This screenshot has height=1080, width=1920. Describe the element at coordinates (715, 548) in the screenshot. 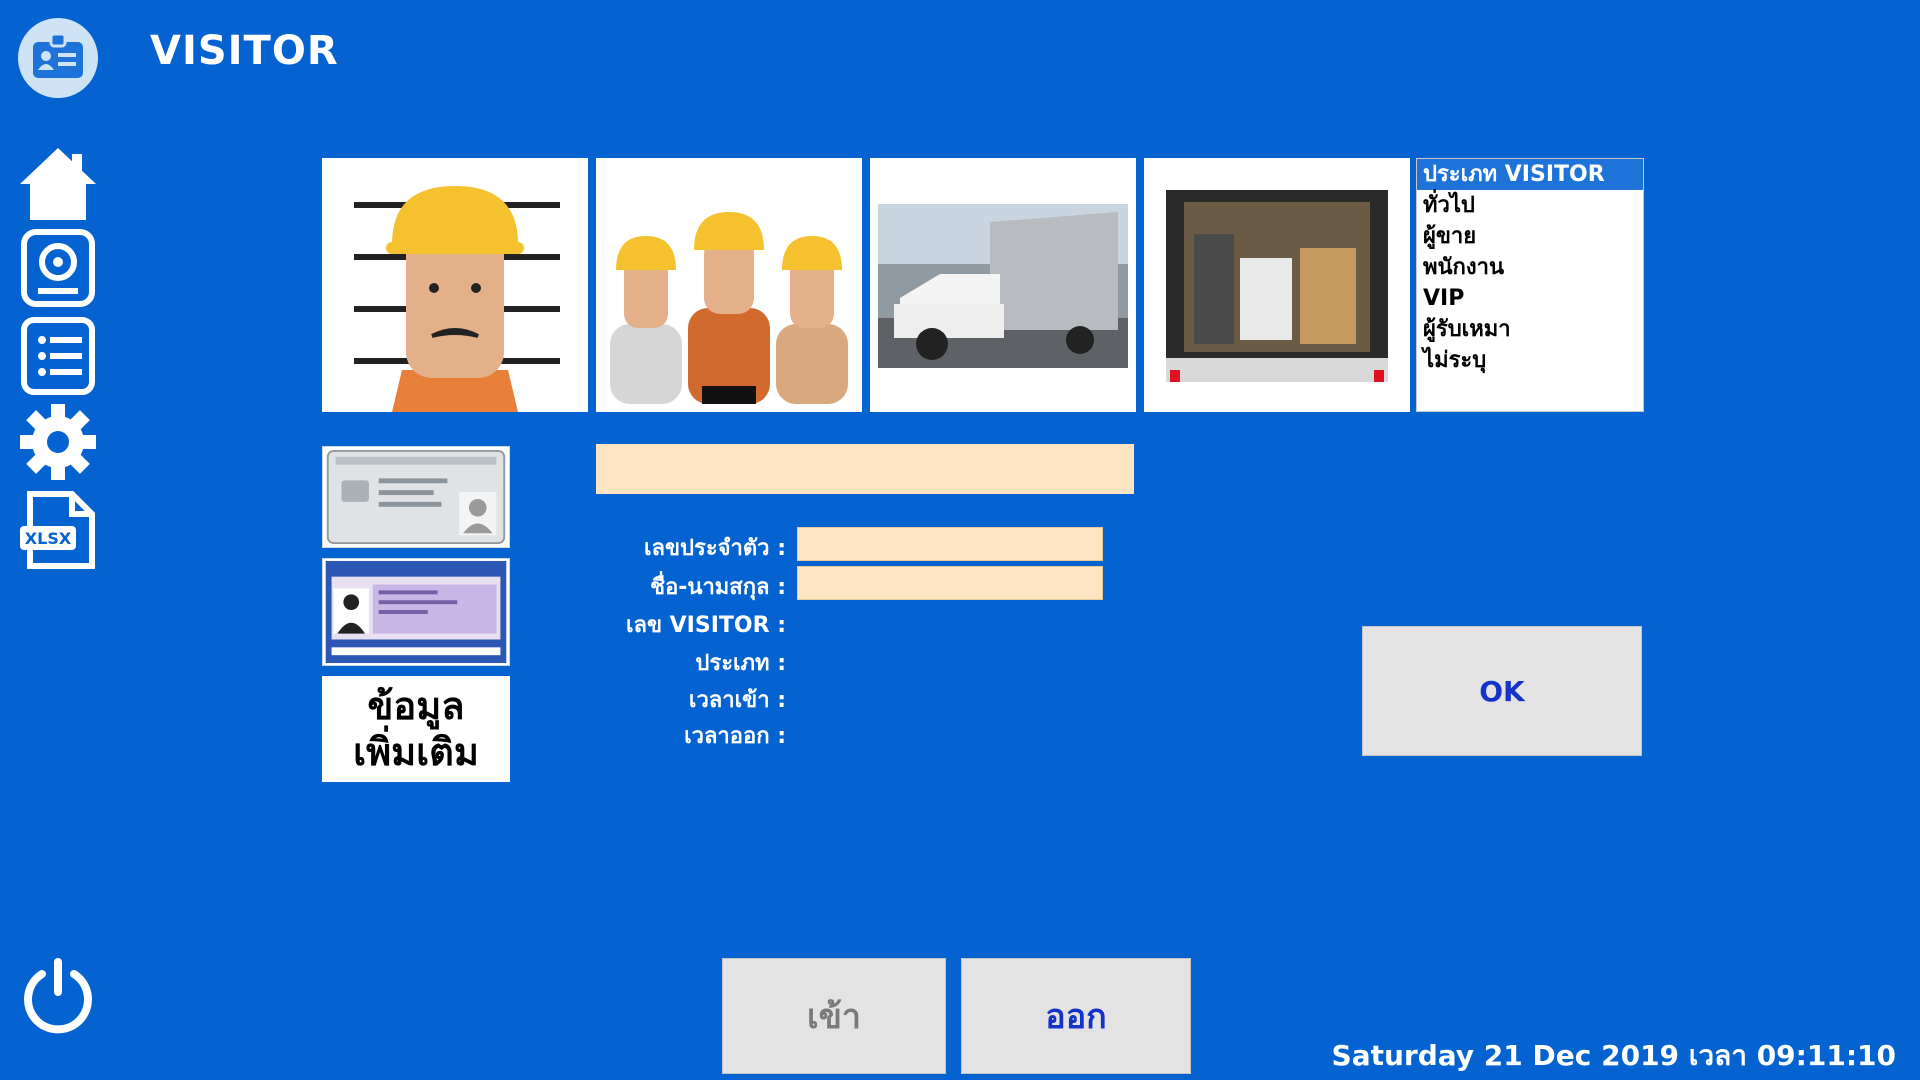

I see `id-number-label: เลขประจำตัว :` at that location.